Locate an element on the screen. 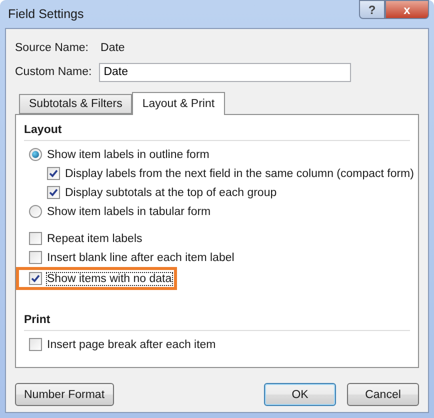 The height and width of the screenshot is (418, 434). dialog-button: Cancel is located at coordinates (383, 394).